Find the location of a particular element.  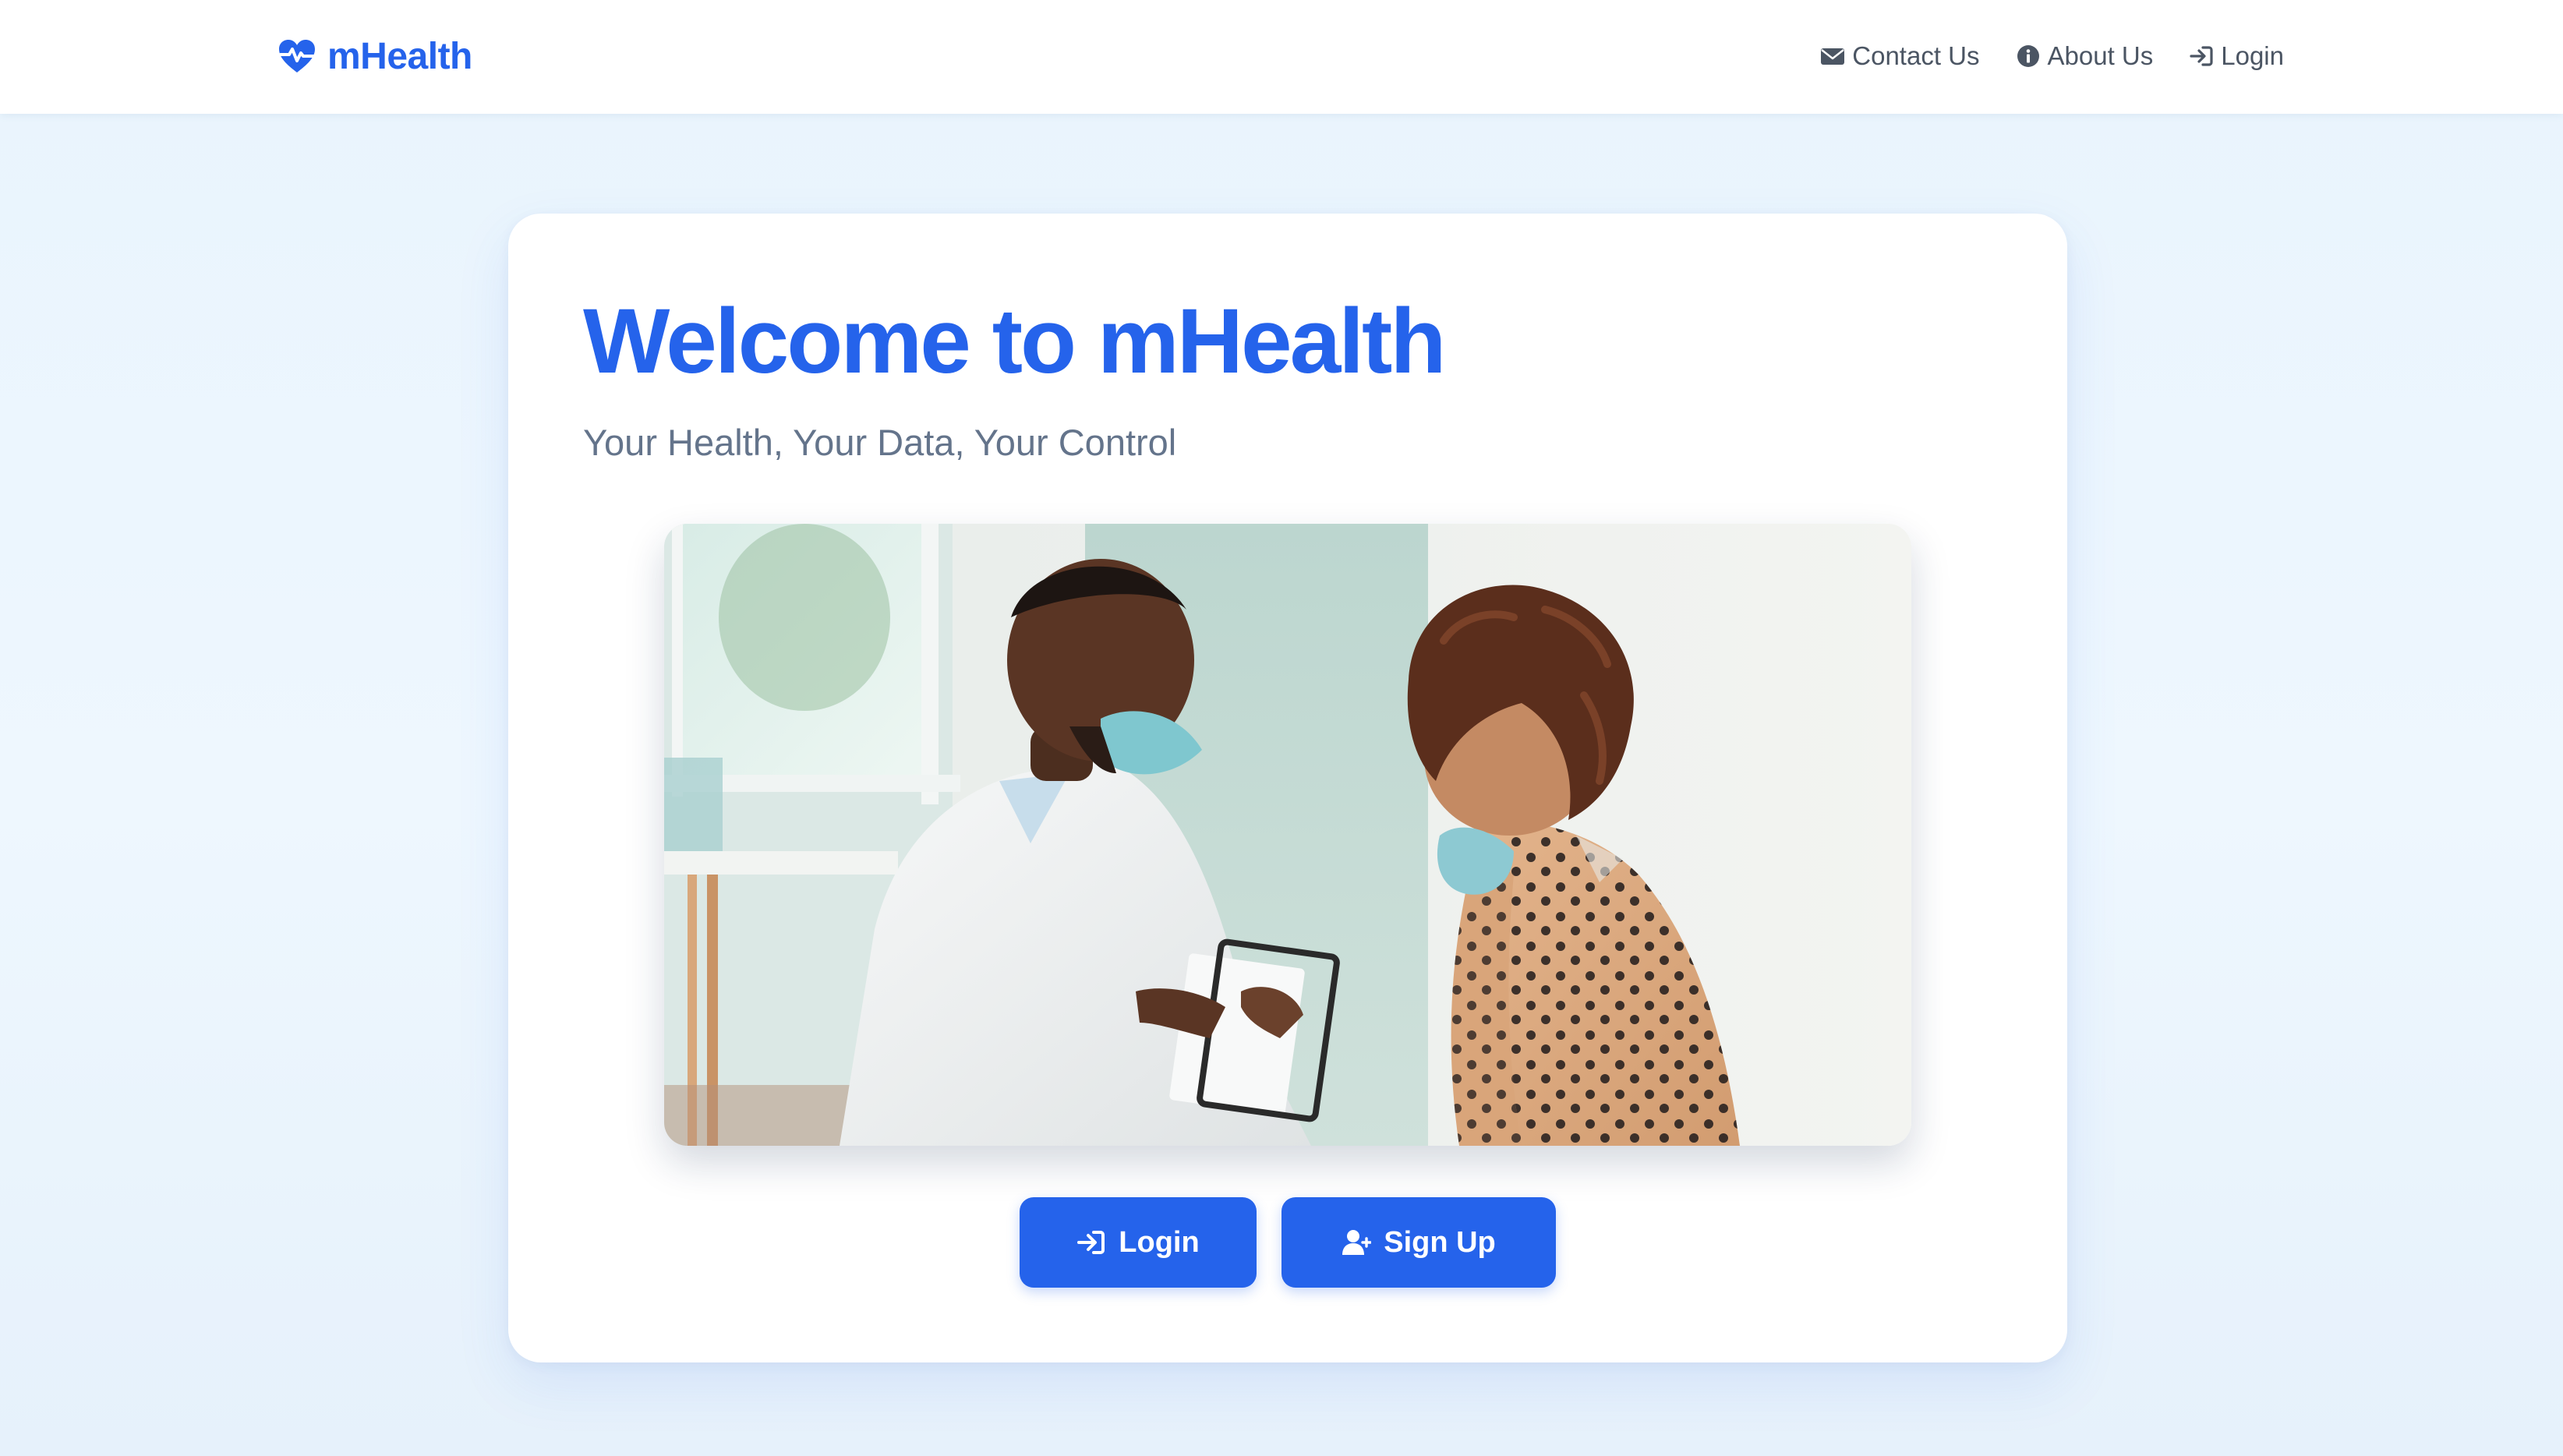

page-title: Welcome to mHealth is located at coordinates (1014, 342).